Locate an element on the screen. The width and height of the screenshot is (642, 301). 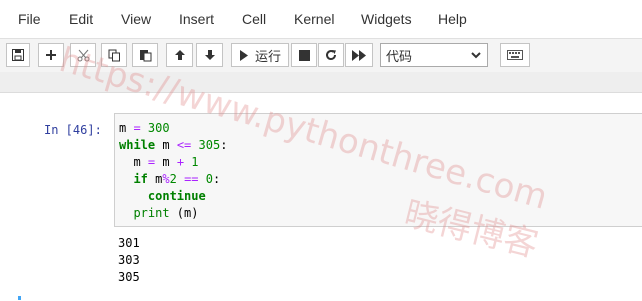
code-line: m = m + 1 is located at coordinates (159, 162).